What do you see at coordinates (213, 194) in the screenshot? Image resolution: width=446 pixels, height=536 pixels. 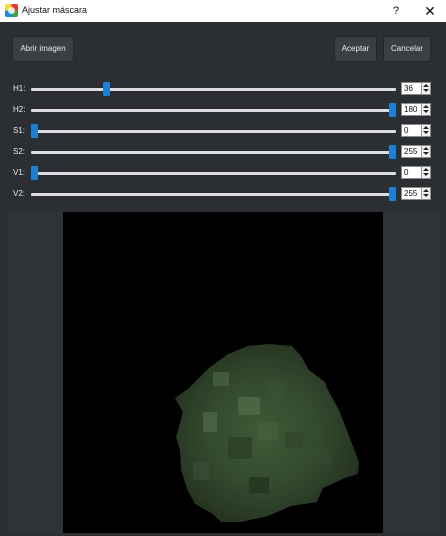 I see `slider-track-v2` at bounding box center [213, 194].